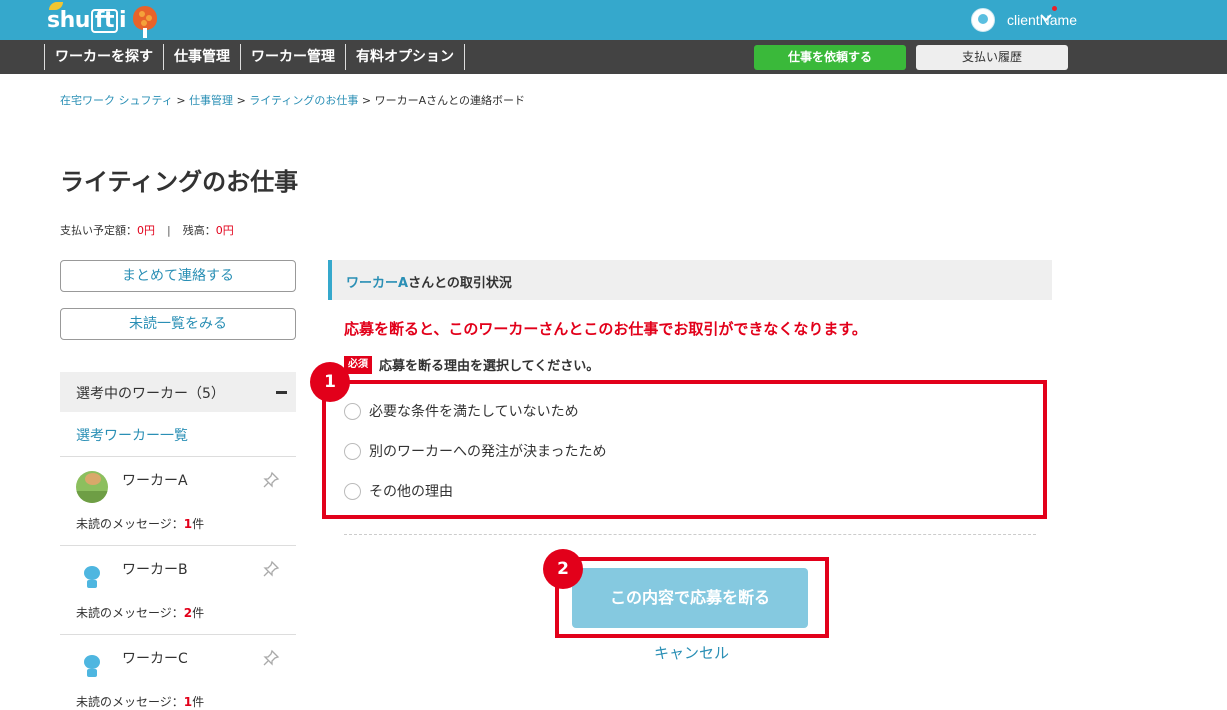  I want to click on nav-find-workers: ワーカーを探す, so click(103, 57).